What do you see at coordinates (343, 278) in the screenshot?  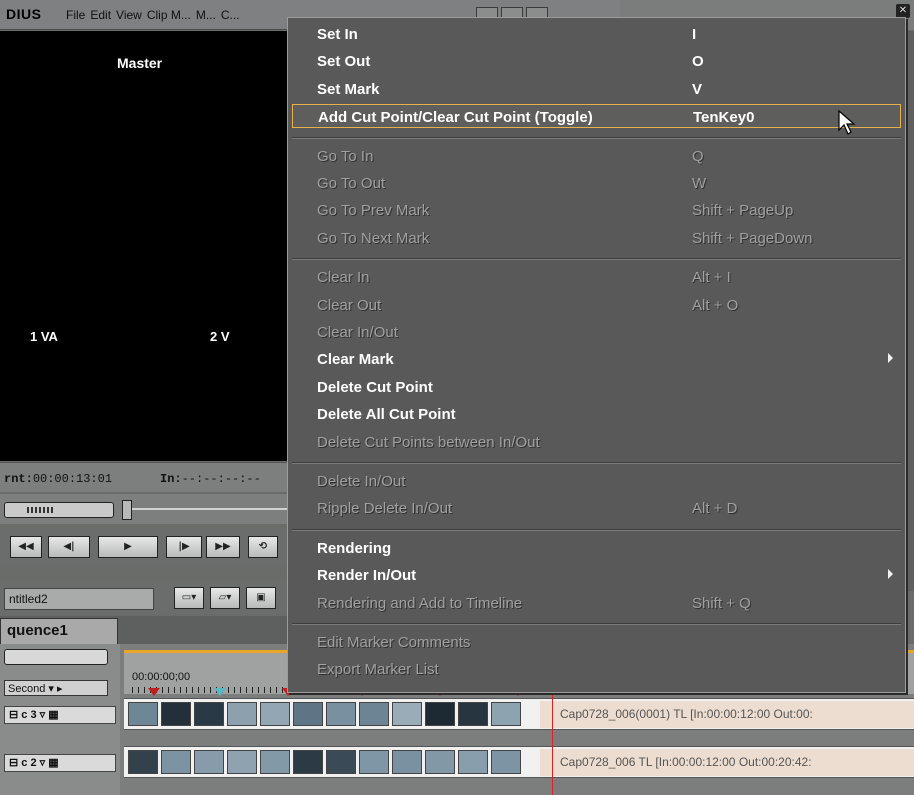 I see `menu-item-label: Clear In` at bounding box center [343, 278].